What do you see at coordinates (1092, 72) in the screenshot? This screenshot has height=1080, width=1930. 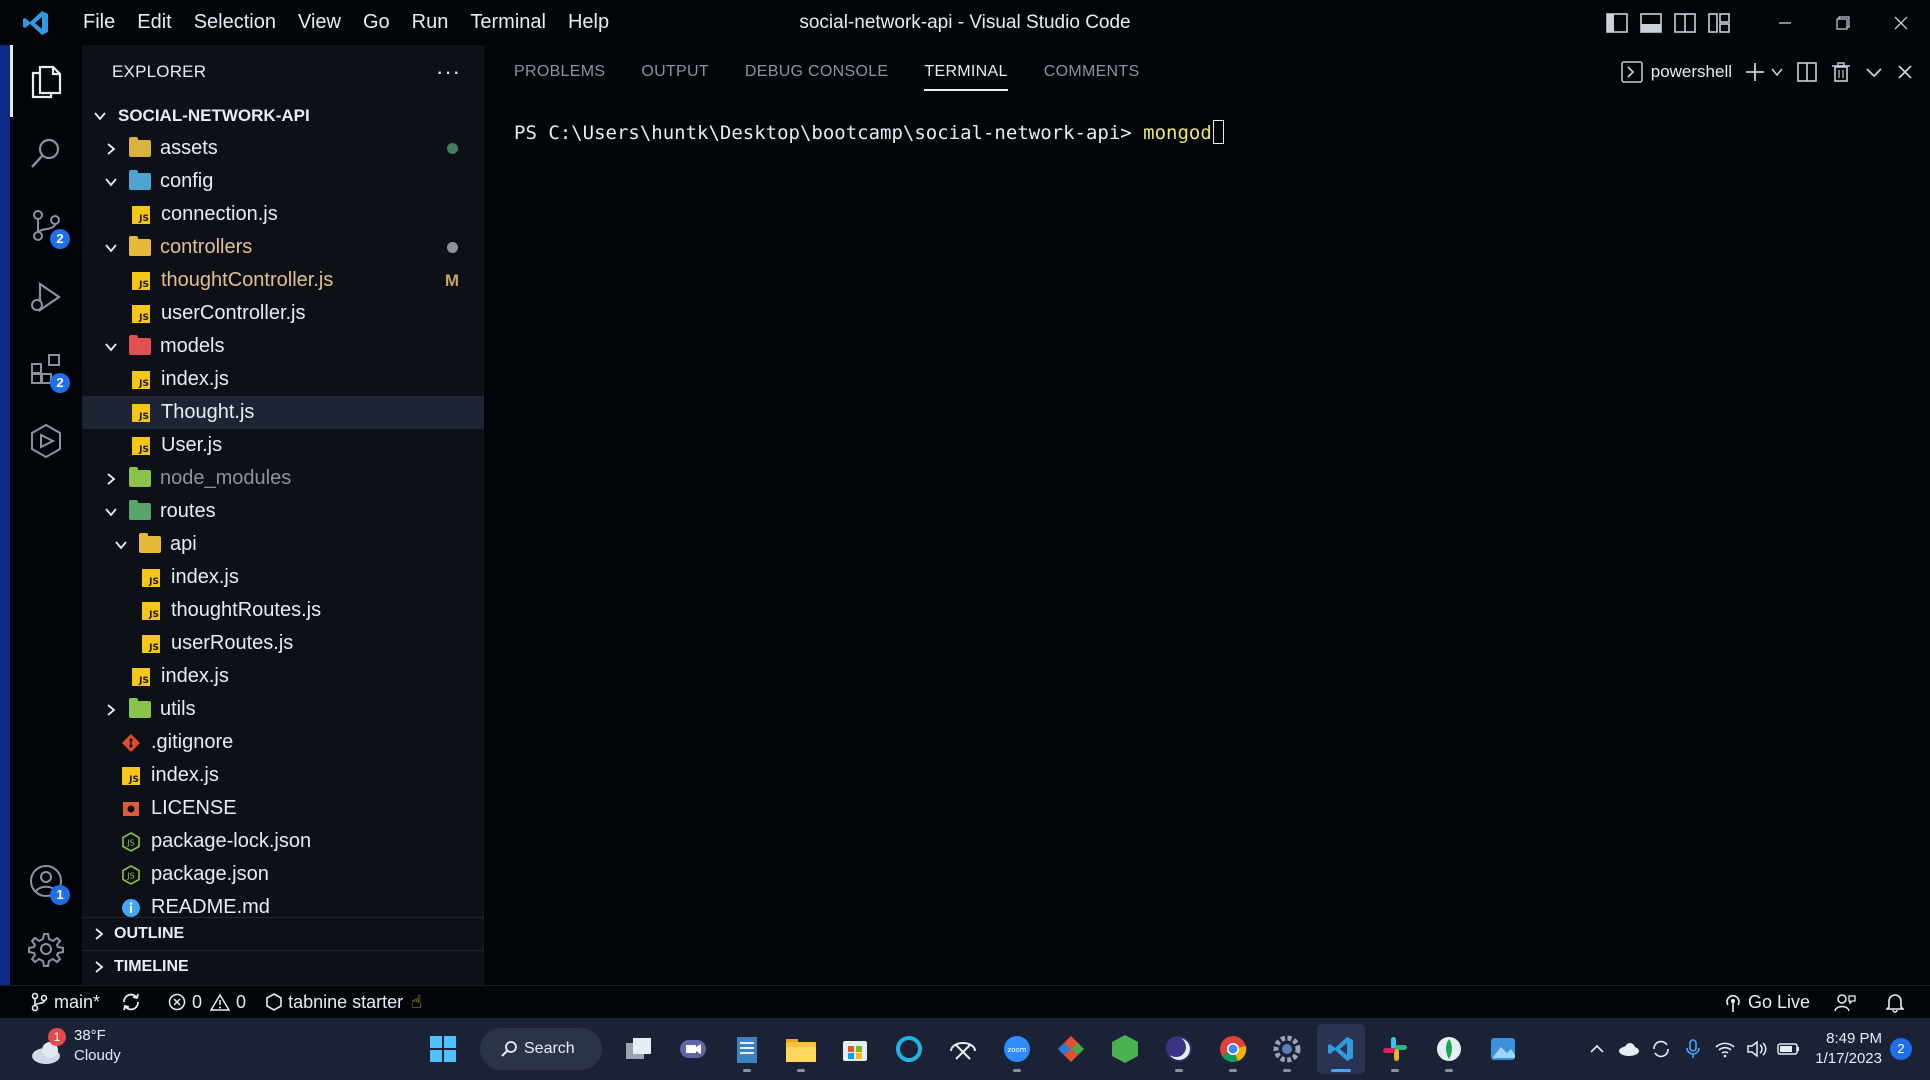 I see `tab-comments: COMMENTS` at bounding box center [1092, 72].